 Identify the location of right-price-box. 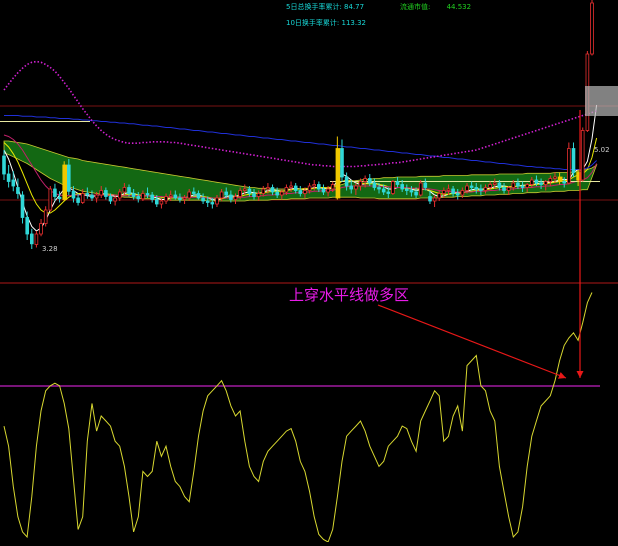
(601, 101).